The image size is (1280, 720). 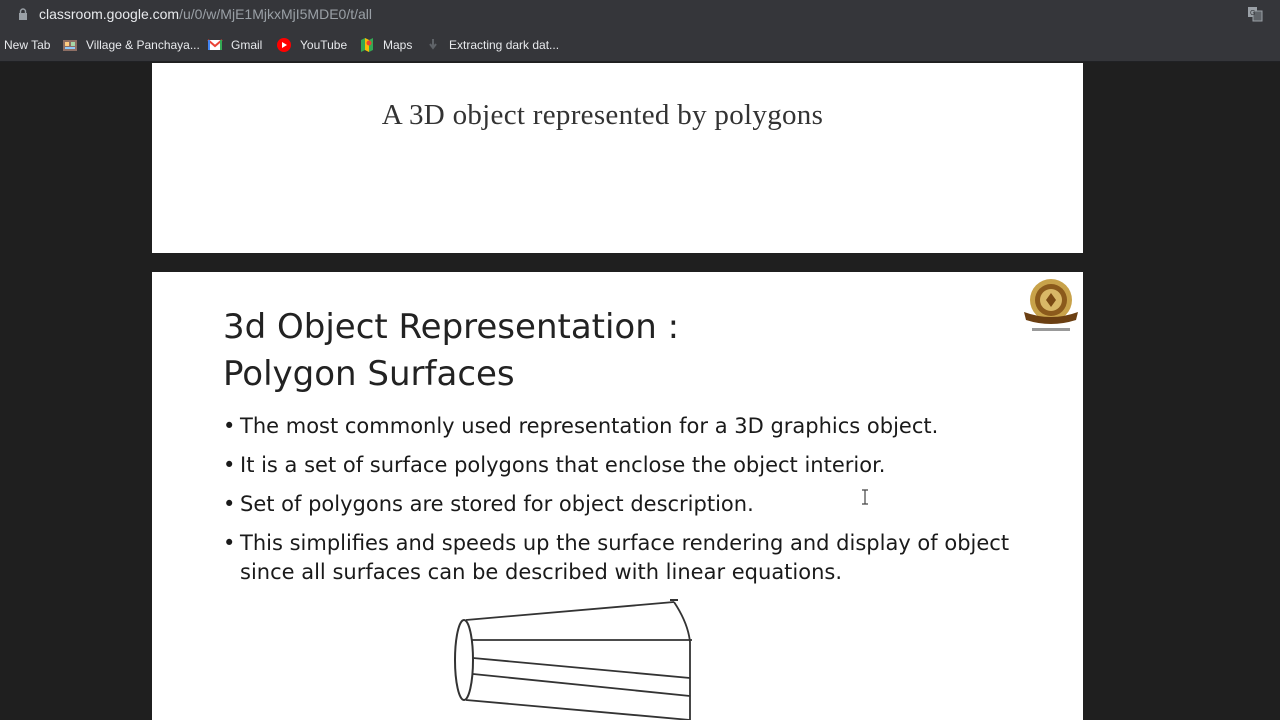 I want to click on svg-text: G, so click(x=1252, y=13).